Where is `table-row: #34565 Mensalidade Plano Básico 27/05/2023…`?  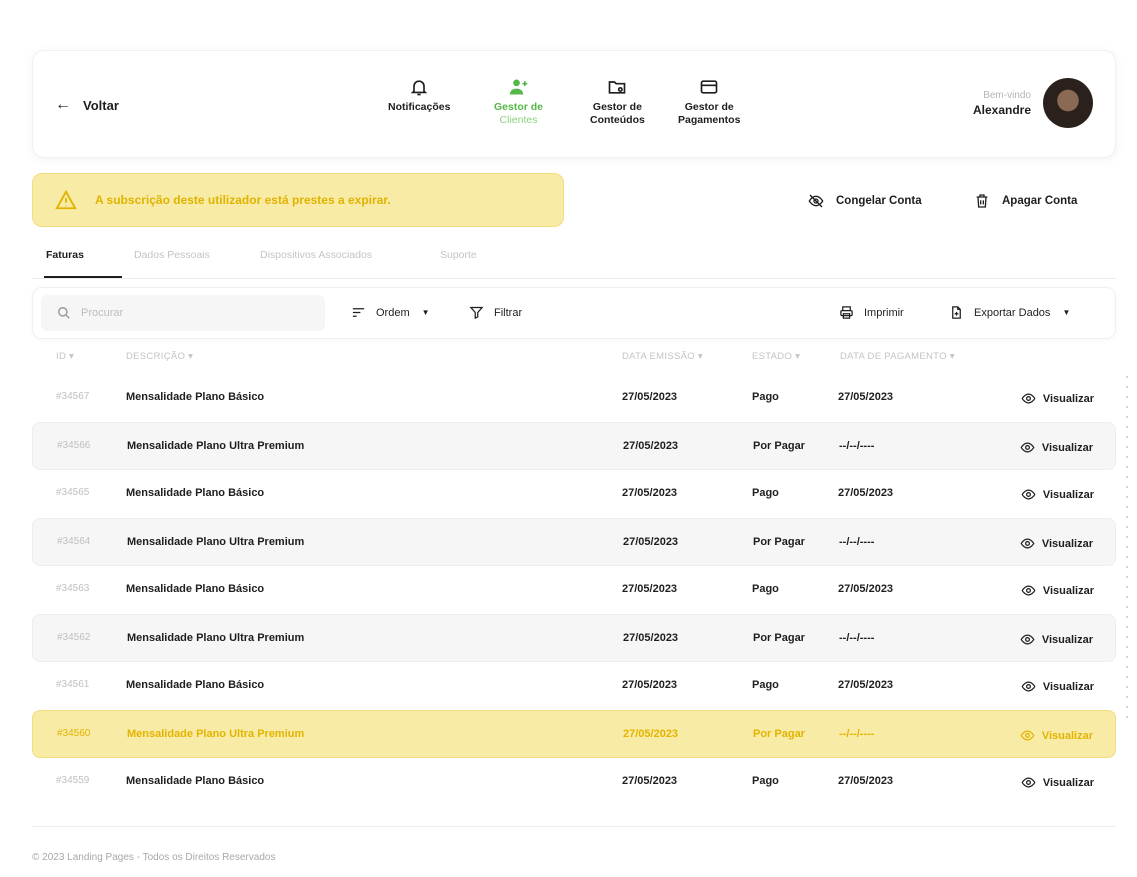 table-row: #34565 Mensalidade Plano Básico 27/05/2023… is located at coordinates (574, 494).